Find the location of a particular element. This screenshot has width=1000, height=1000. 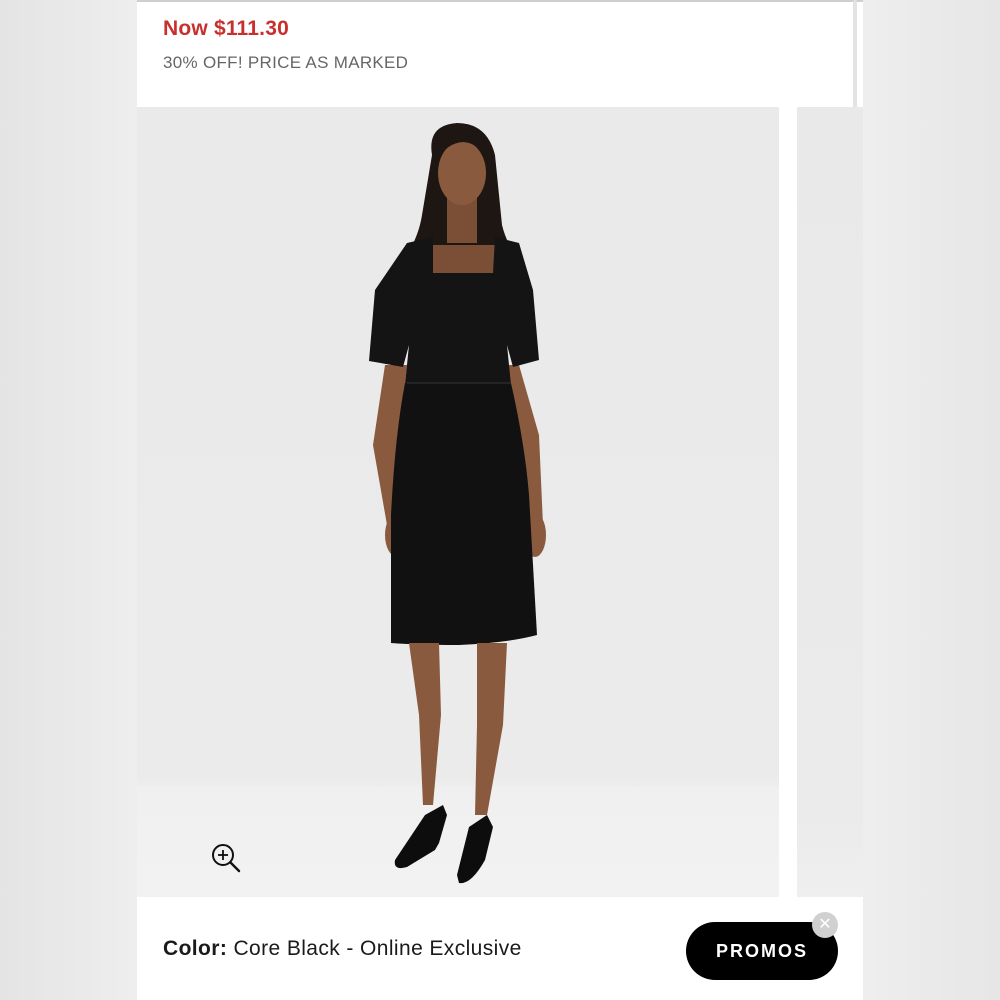

close-icon: ✕ is located at coordinates (825, 925).